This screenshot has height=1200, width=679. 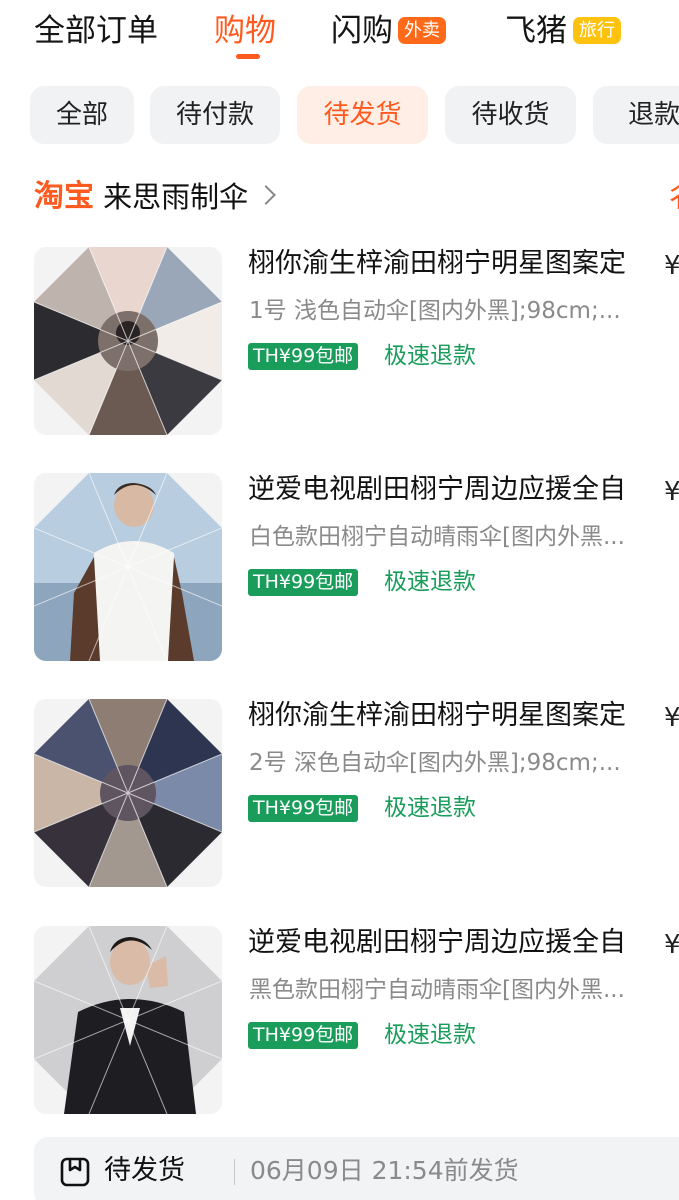 I want to click on travel-badge: 旅行, so click(x=597, y=30).